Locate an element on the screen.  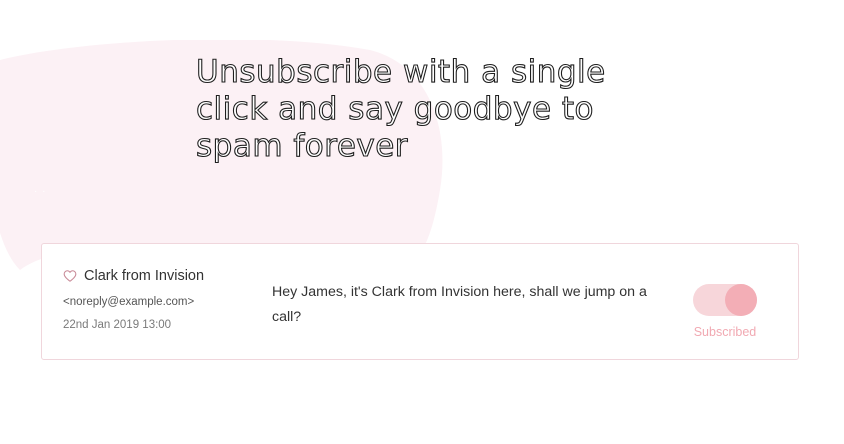
sender-line: Clark from Invision is located at coordinates (133, 276).